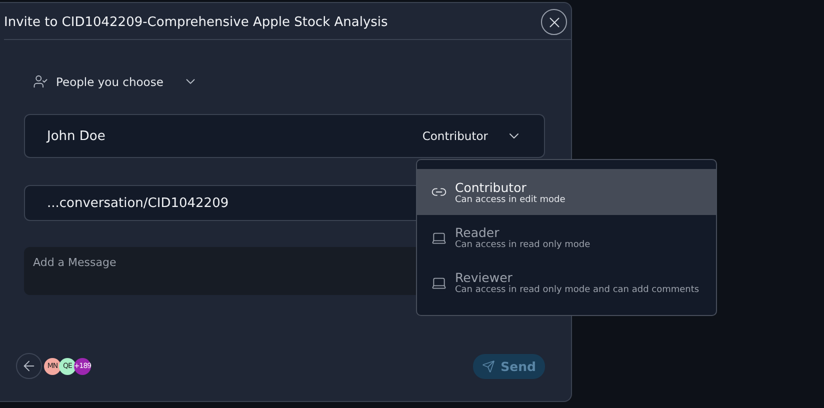 This screenshot has height=408, width=824. Describe the element at coordinates (111, 81) in the screenshot. I see `audience-dropdown: People you choose` at that location.